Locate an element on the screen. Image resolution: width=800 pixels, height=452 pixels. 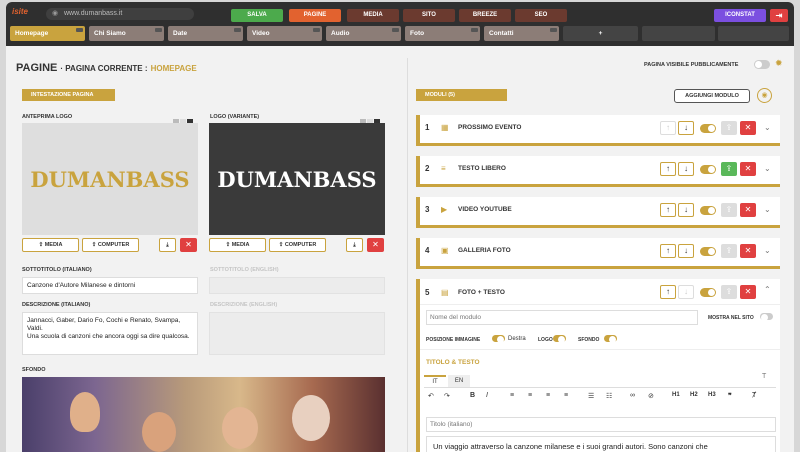
bg-swatches-variant is located at coordinates (372, 119).